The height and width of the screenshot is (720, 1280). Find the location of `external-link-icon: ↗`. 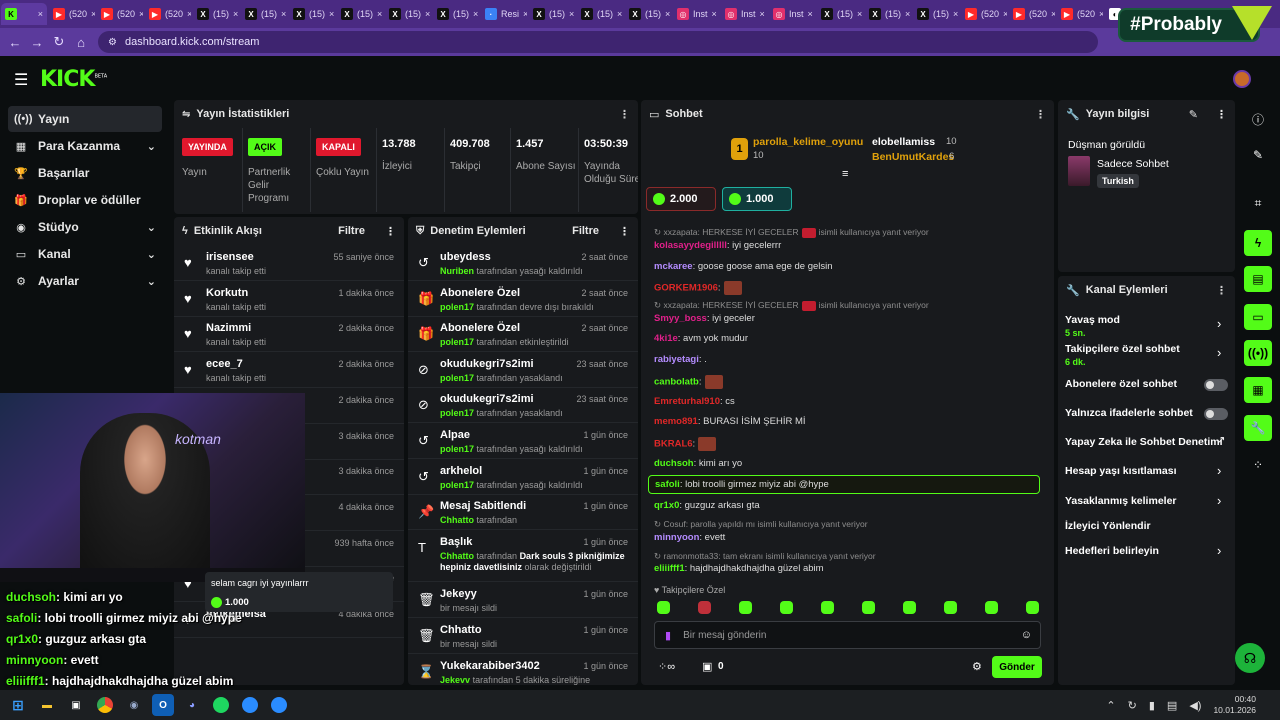

external-link-icon: ↗ is located at coordinates (1221, 440).